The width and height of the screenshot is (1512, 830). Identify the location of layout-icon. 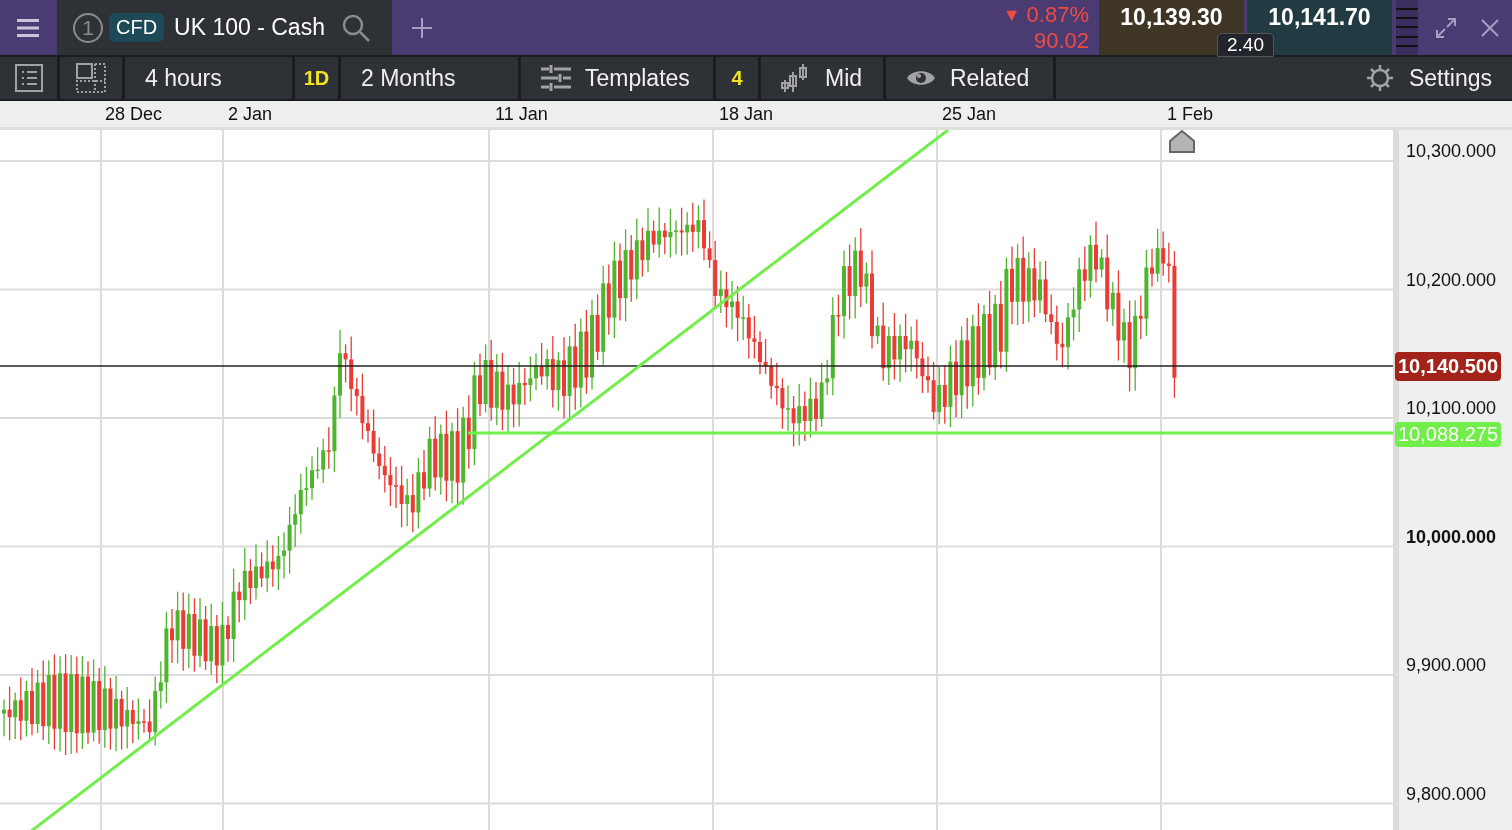
(91, 78).